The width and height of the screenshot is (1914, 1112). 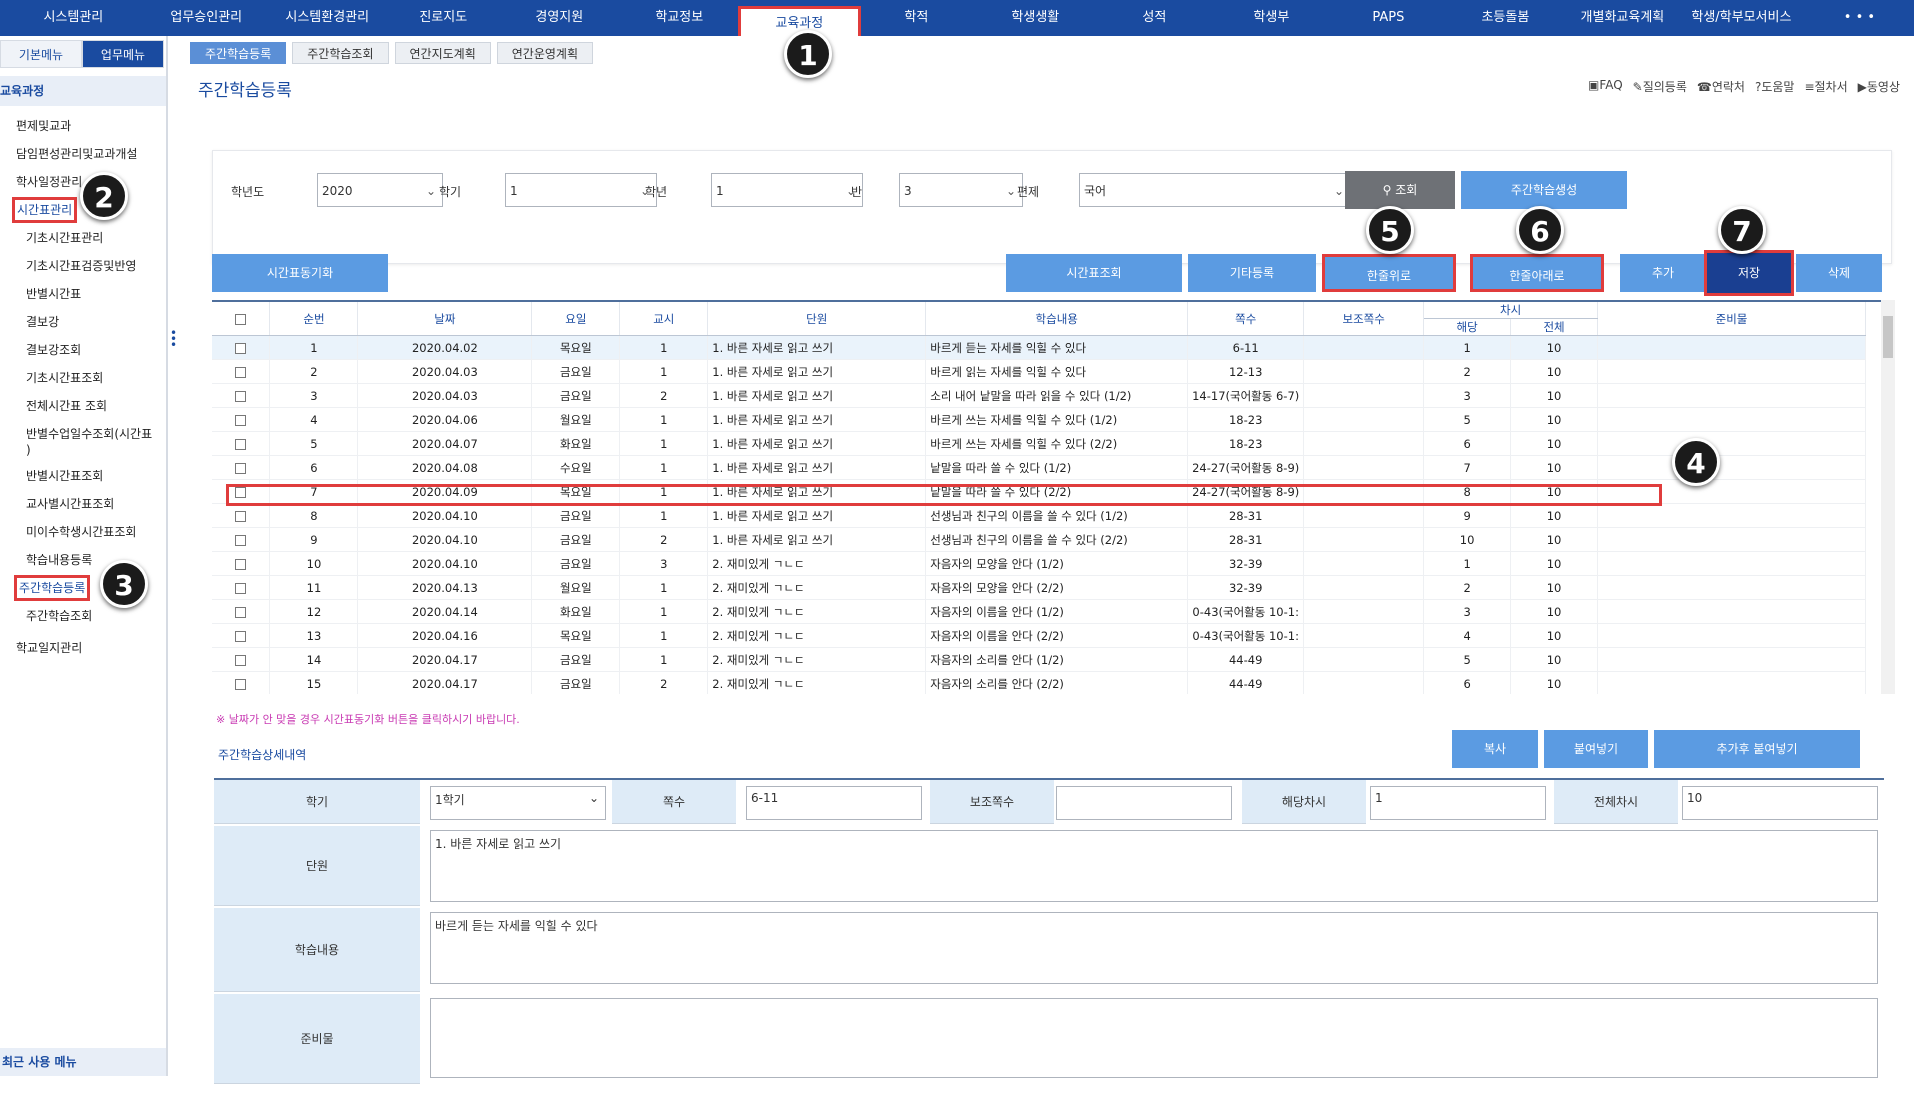 What do you see at coordinates (1537, 273) in the screenshot?
I see `move-down-button: 한줄아래로` at bounding box center [1537, 273].